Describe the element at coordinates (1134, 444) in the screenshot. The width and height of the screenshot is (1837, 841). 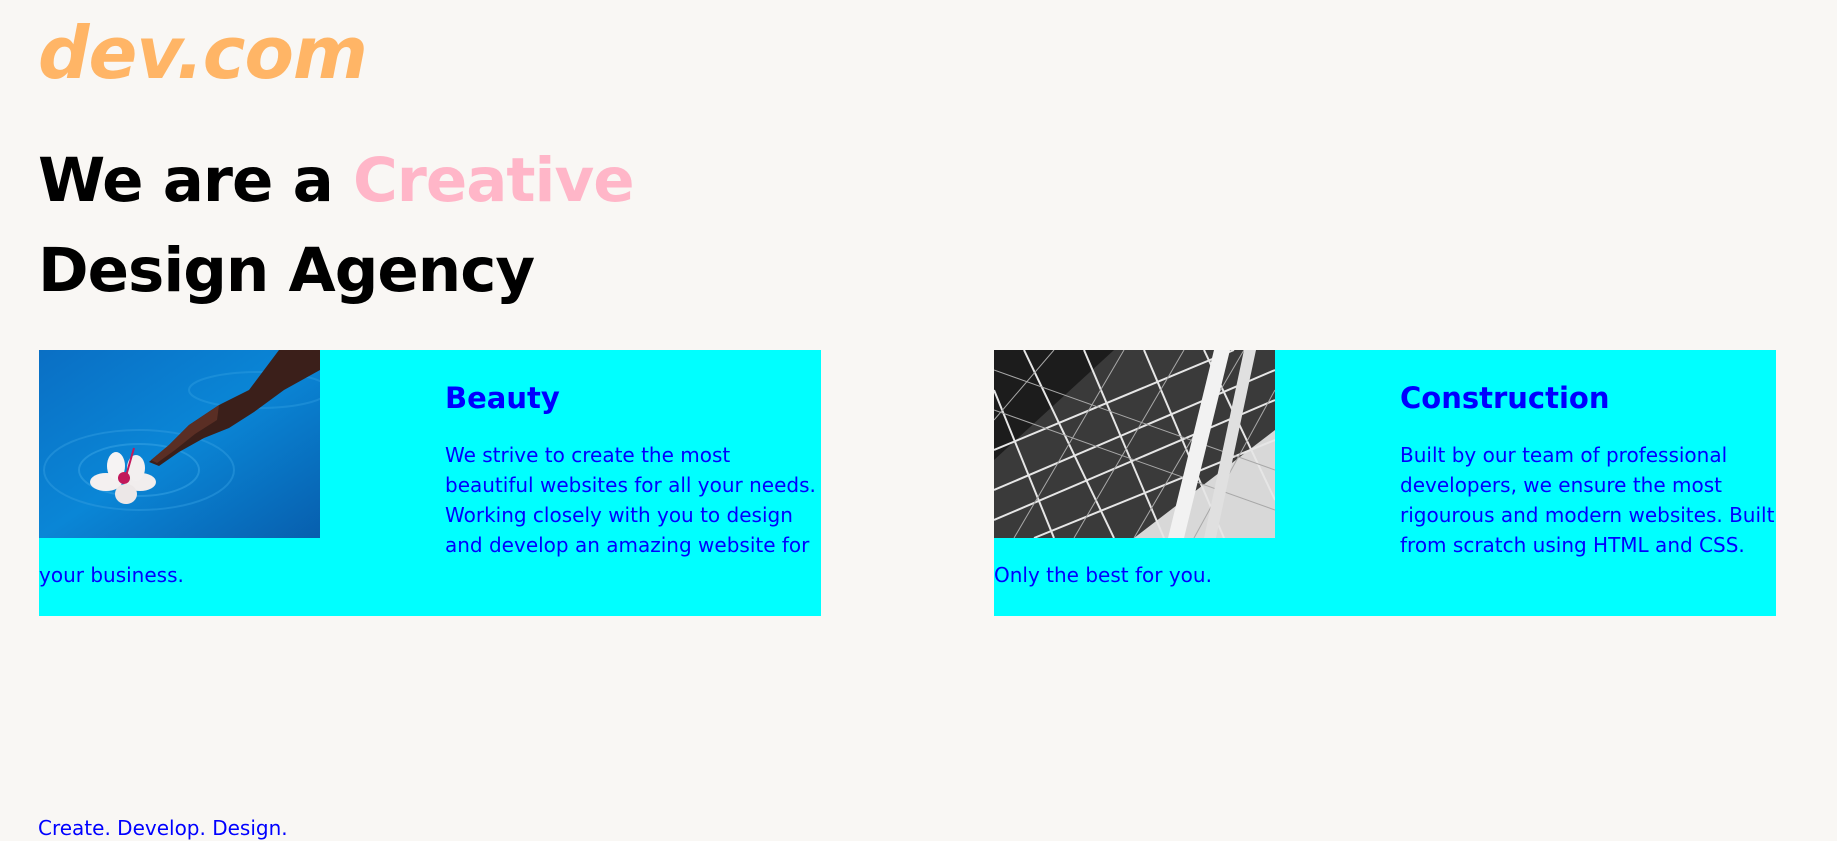
I see `construction-image` at that location.